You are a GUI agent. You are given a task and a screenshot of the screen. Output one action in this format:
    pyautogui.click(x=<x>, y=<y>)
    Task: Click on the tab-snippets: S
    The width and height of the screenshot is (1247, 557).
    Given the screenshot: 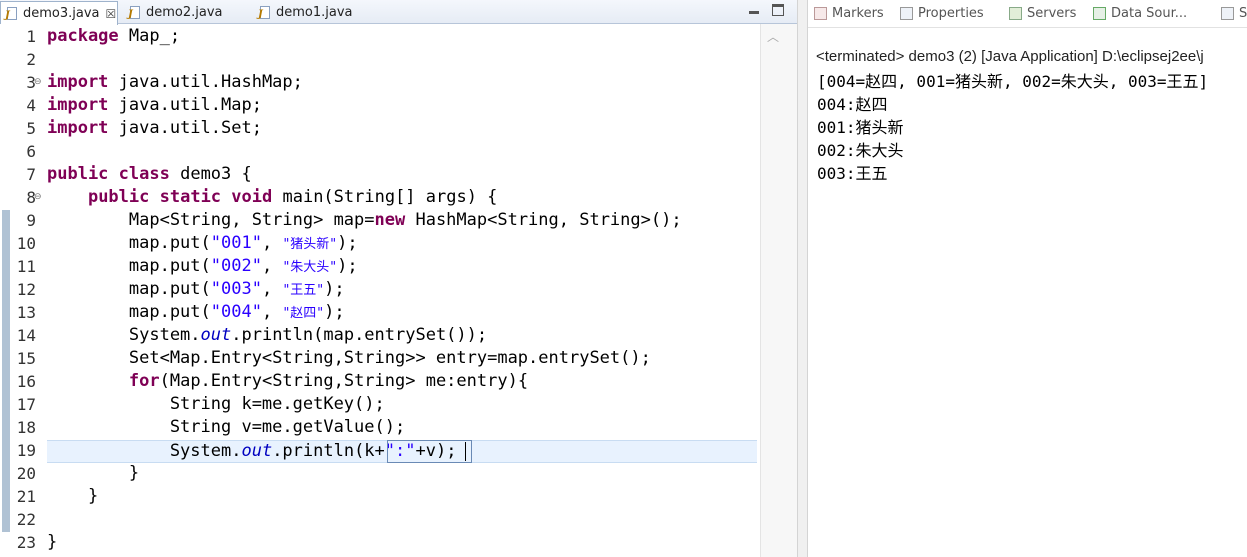 What is the action you would take?
    pyautogui.click(x=1234, y=13)
    